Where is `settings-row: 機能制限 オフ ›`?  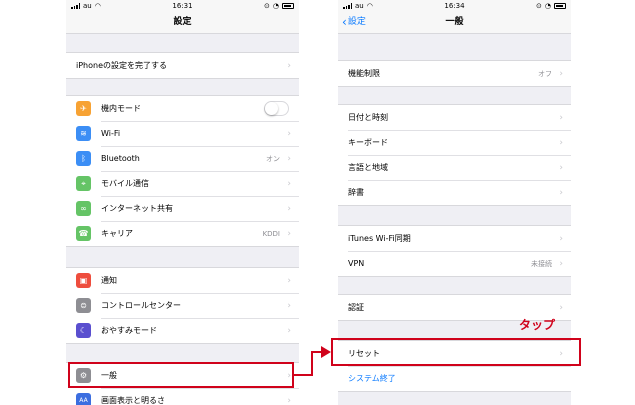 settings-row: 機能制限 オフ › is located at coordinates (454, 73).